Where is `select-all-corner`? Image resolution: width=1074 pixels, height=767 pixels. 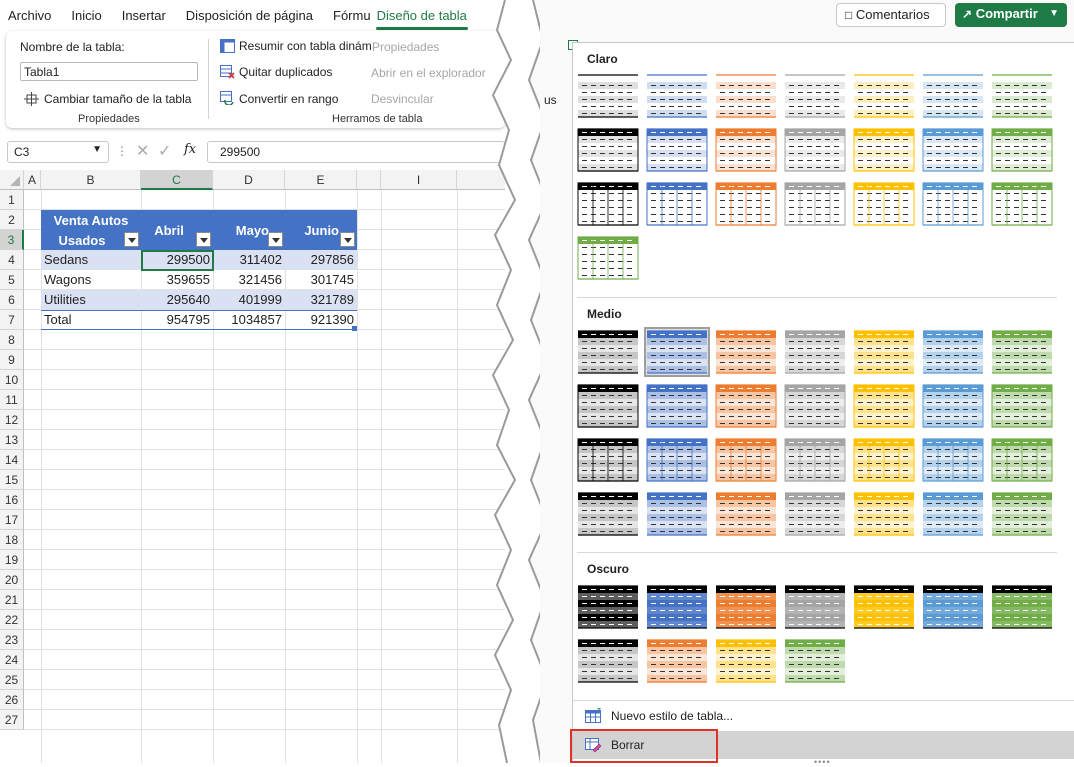
select-all-corner is located at coordinates (12, 180).